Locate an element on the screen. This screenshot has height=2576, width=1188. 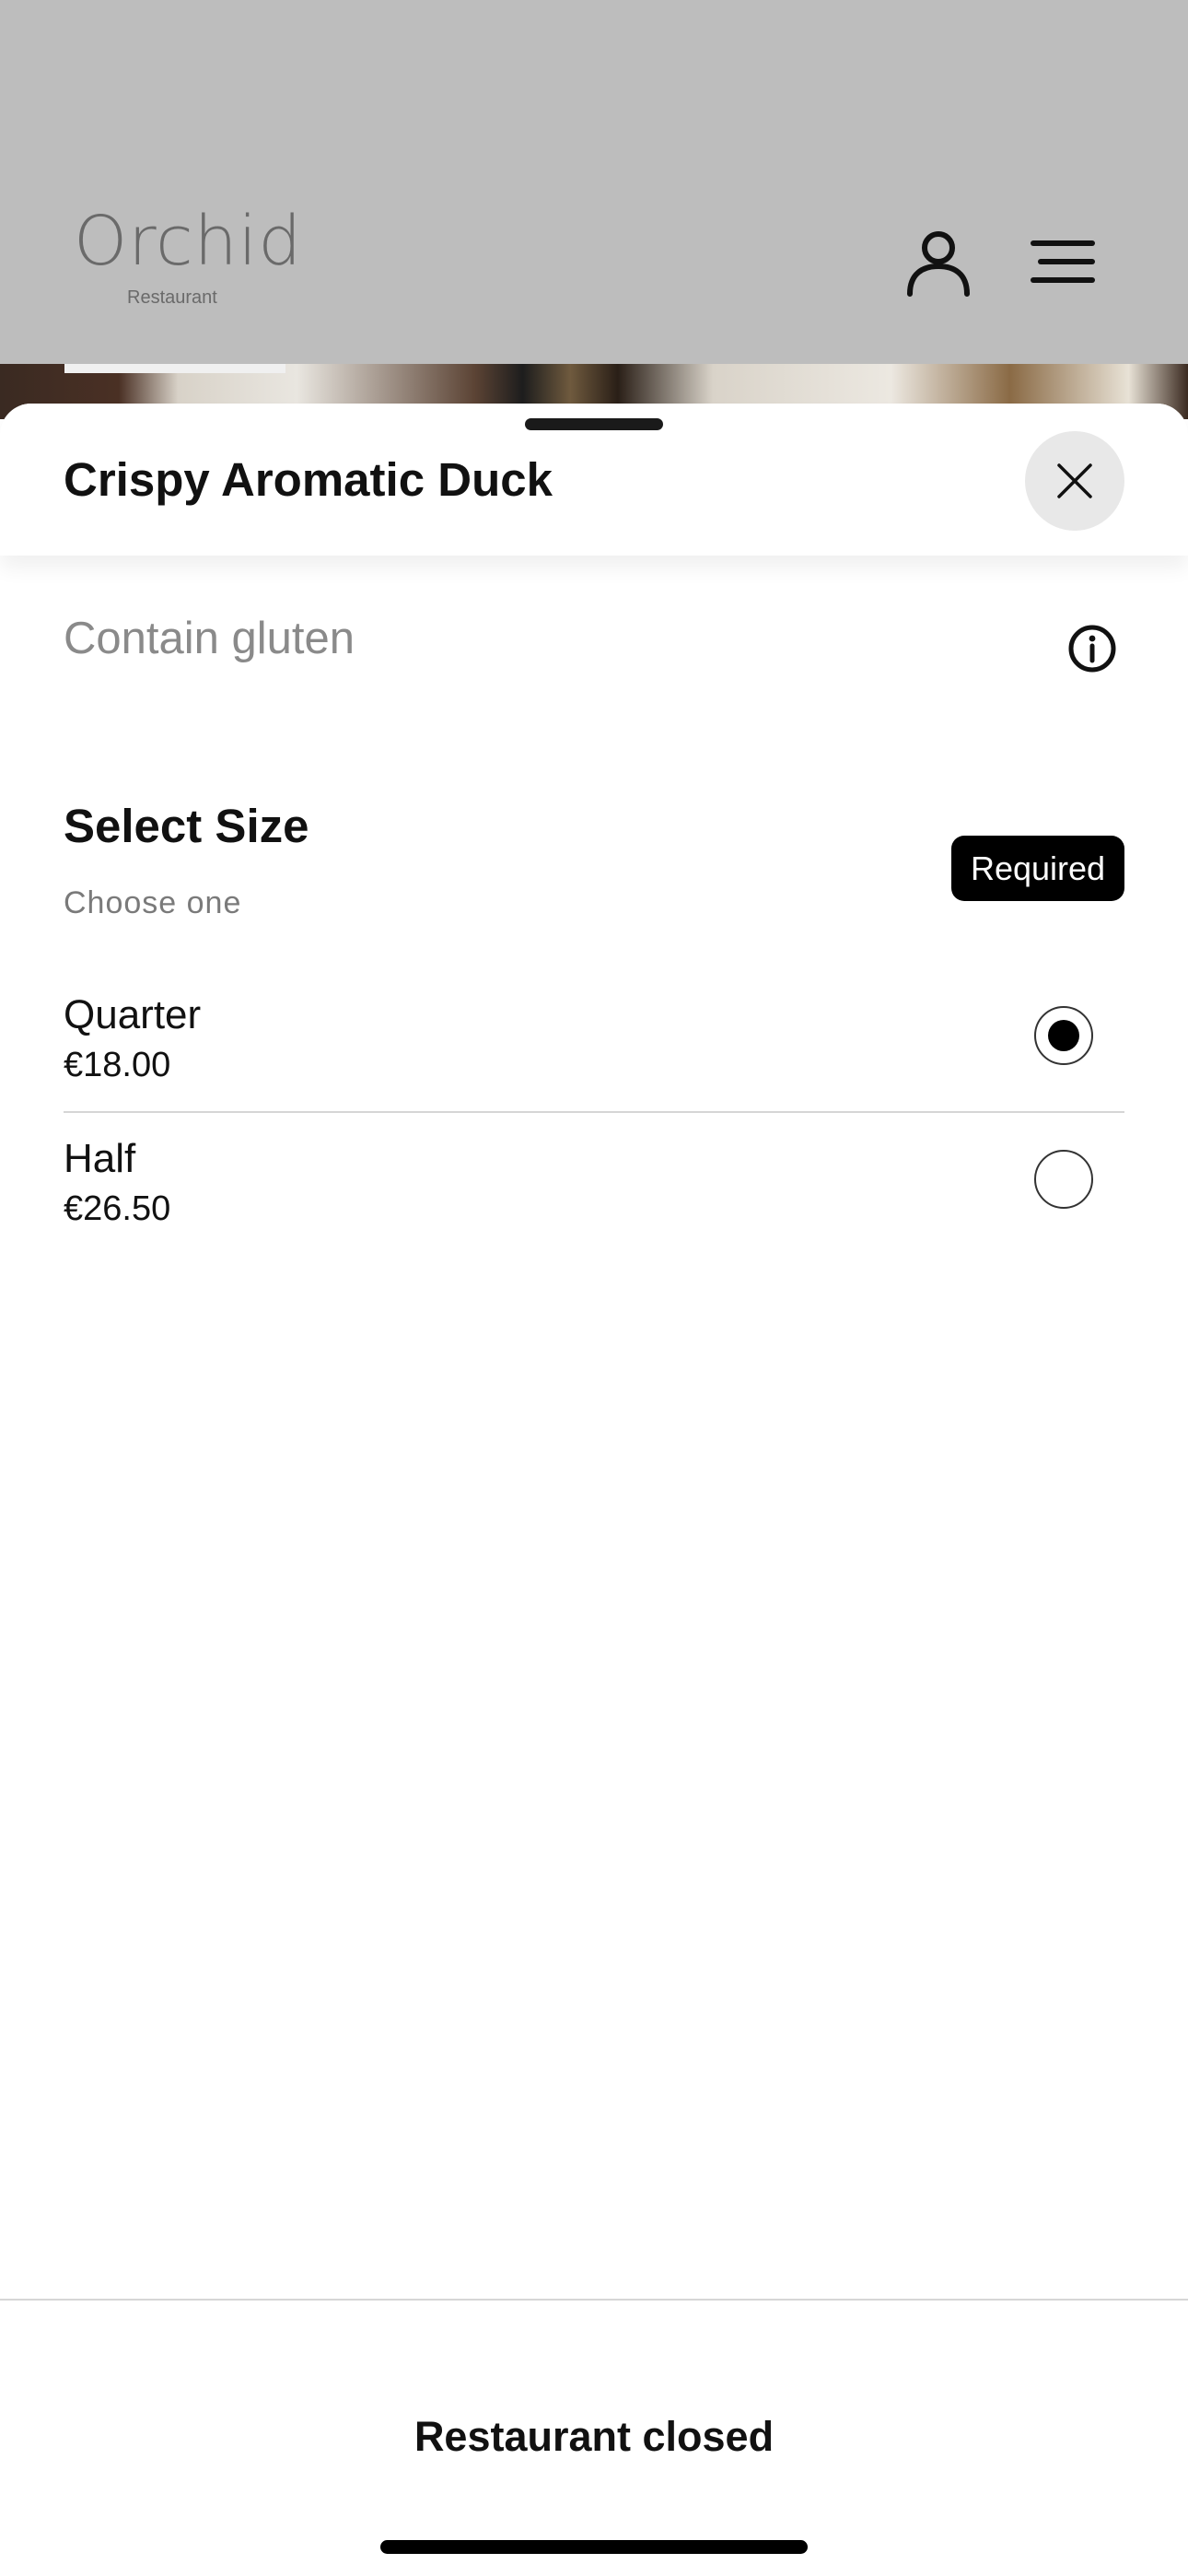
account-button is located at coordinates (938, 262).